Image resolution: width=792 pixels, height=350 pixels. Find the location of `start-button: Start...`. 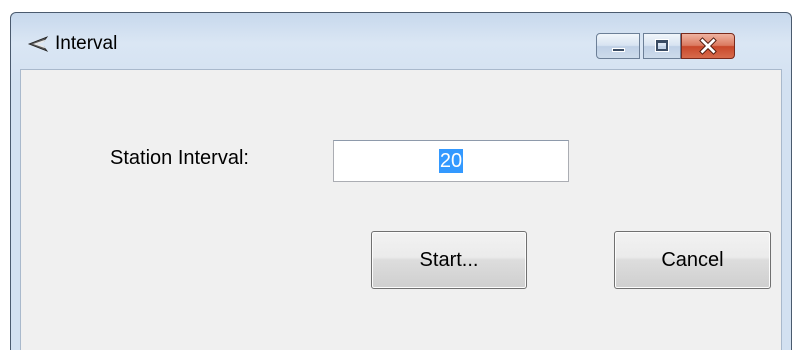

start-button: Start... is located at coordinates (449, 260).